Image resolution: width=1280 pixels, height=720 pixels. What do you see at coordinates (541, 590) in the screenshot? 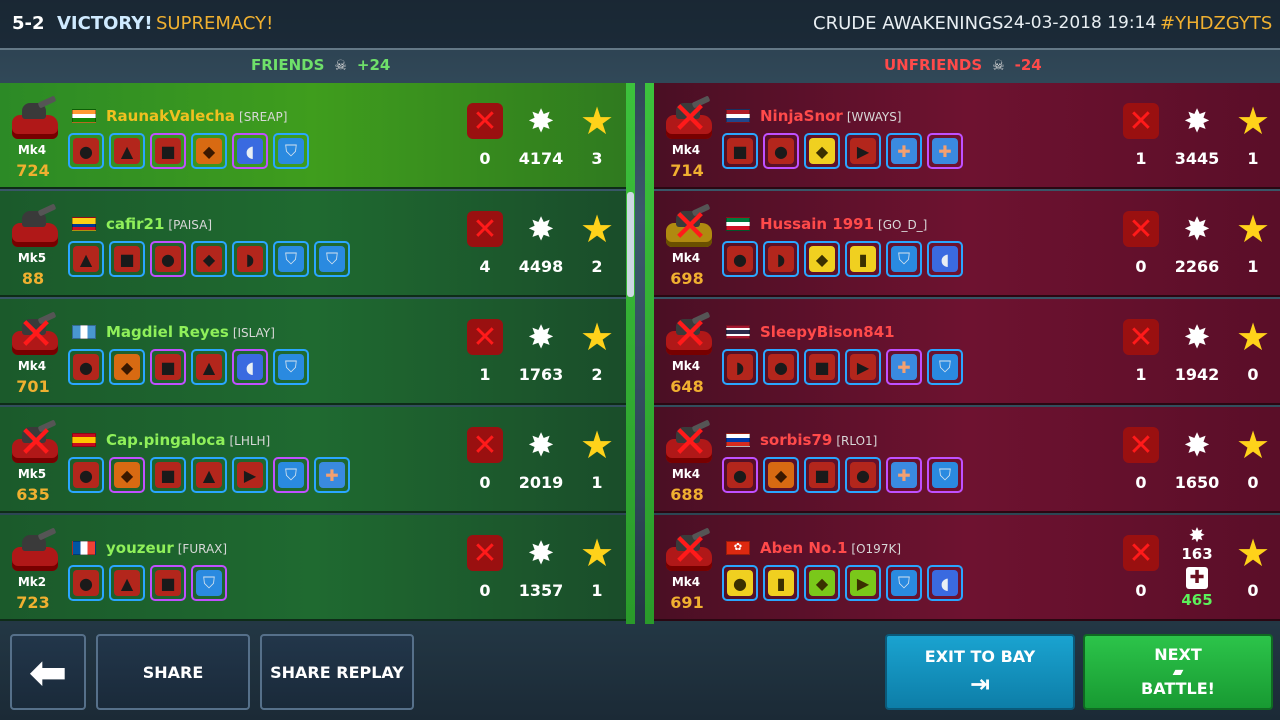
I see `damage-value: 1357` at bounding box center [541, 590].